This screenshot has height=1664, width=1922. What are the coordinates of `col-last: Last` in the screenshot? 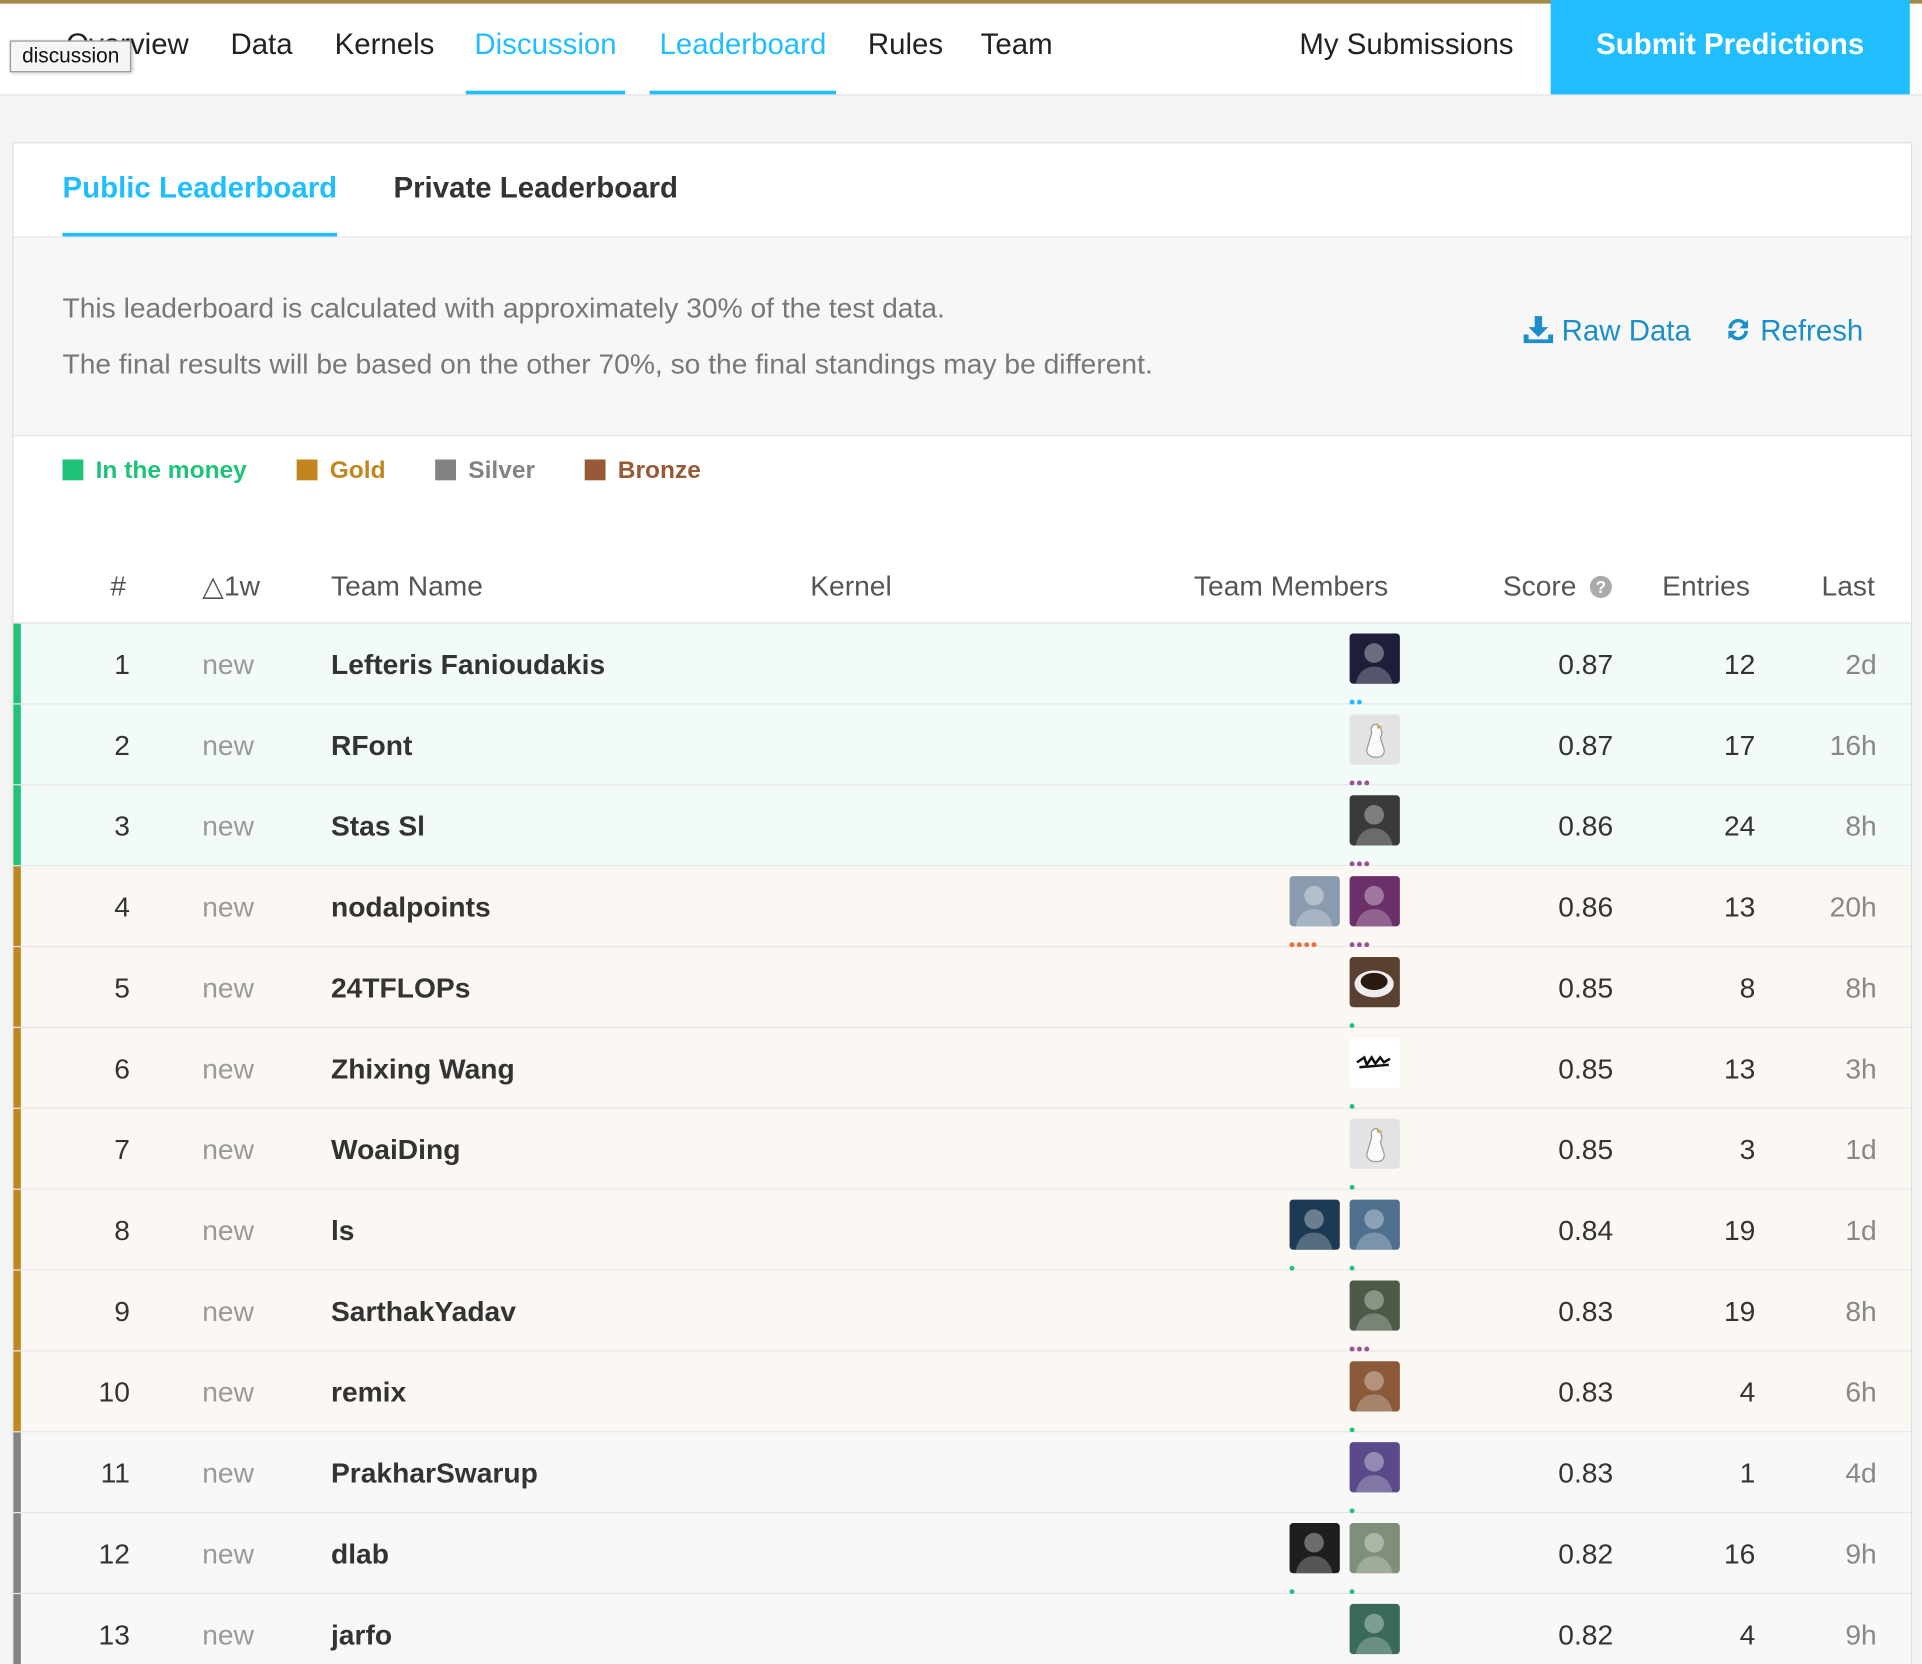 It's located at (1848, 586).